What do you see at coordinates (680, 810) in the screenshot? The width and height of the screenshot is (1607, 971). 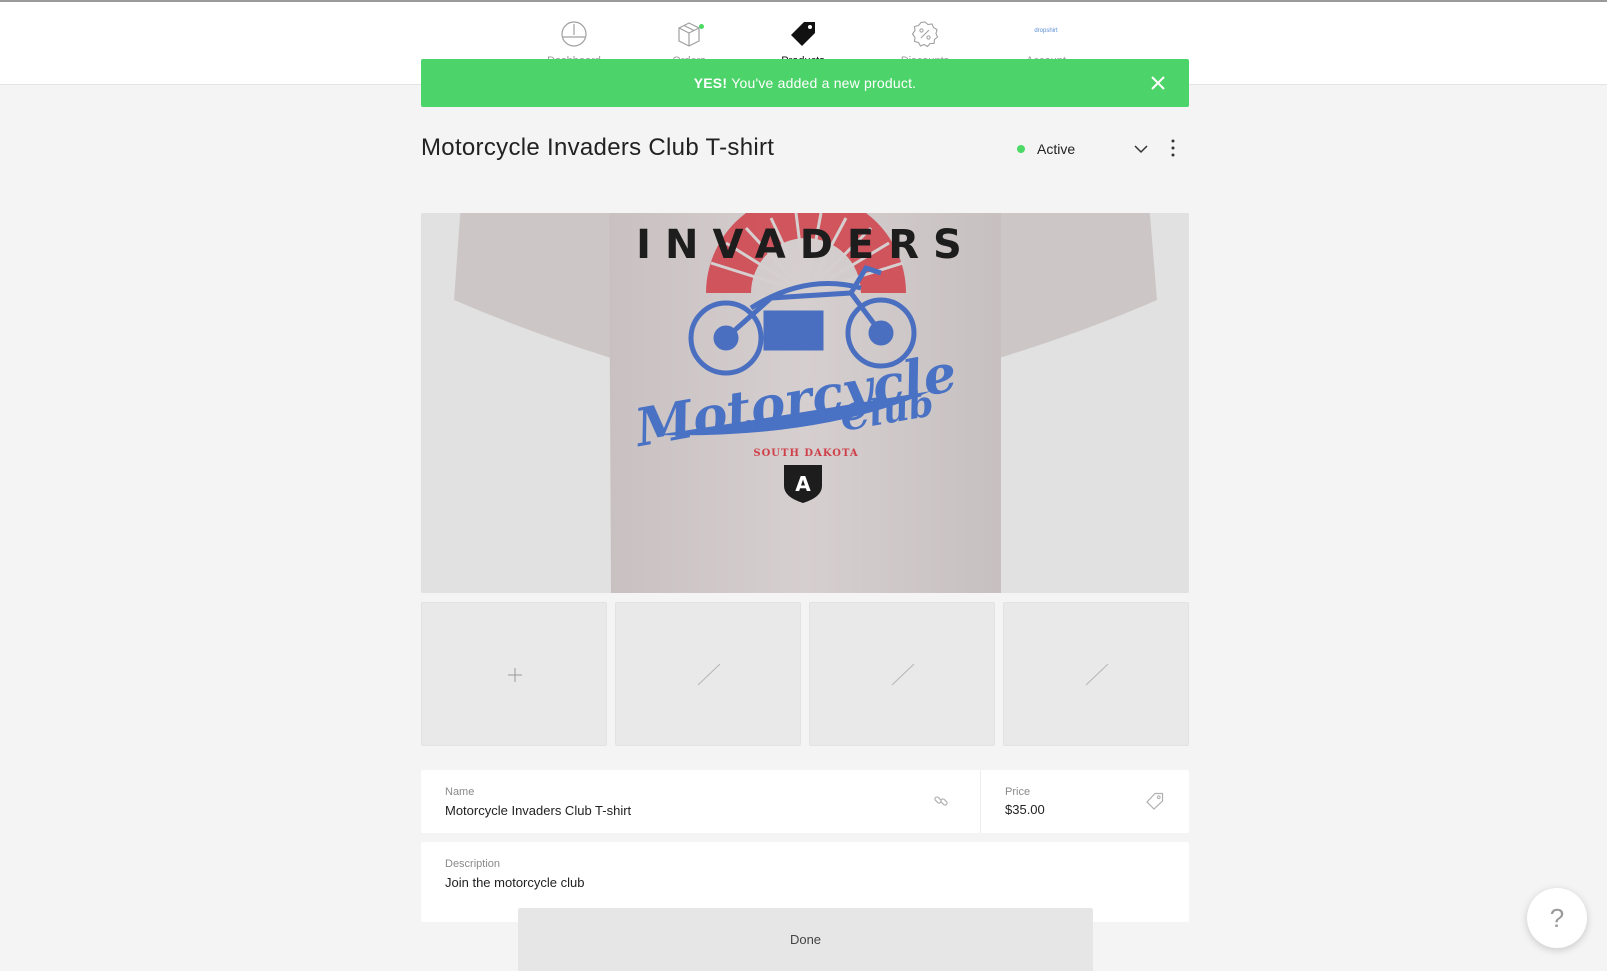 I see `name-field: Motorcycle Invaders Club T-shirt` at bounding box center [680, 810].